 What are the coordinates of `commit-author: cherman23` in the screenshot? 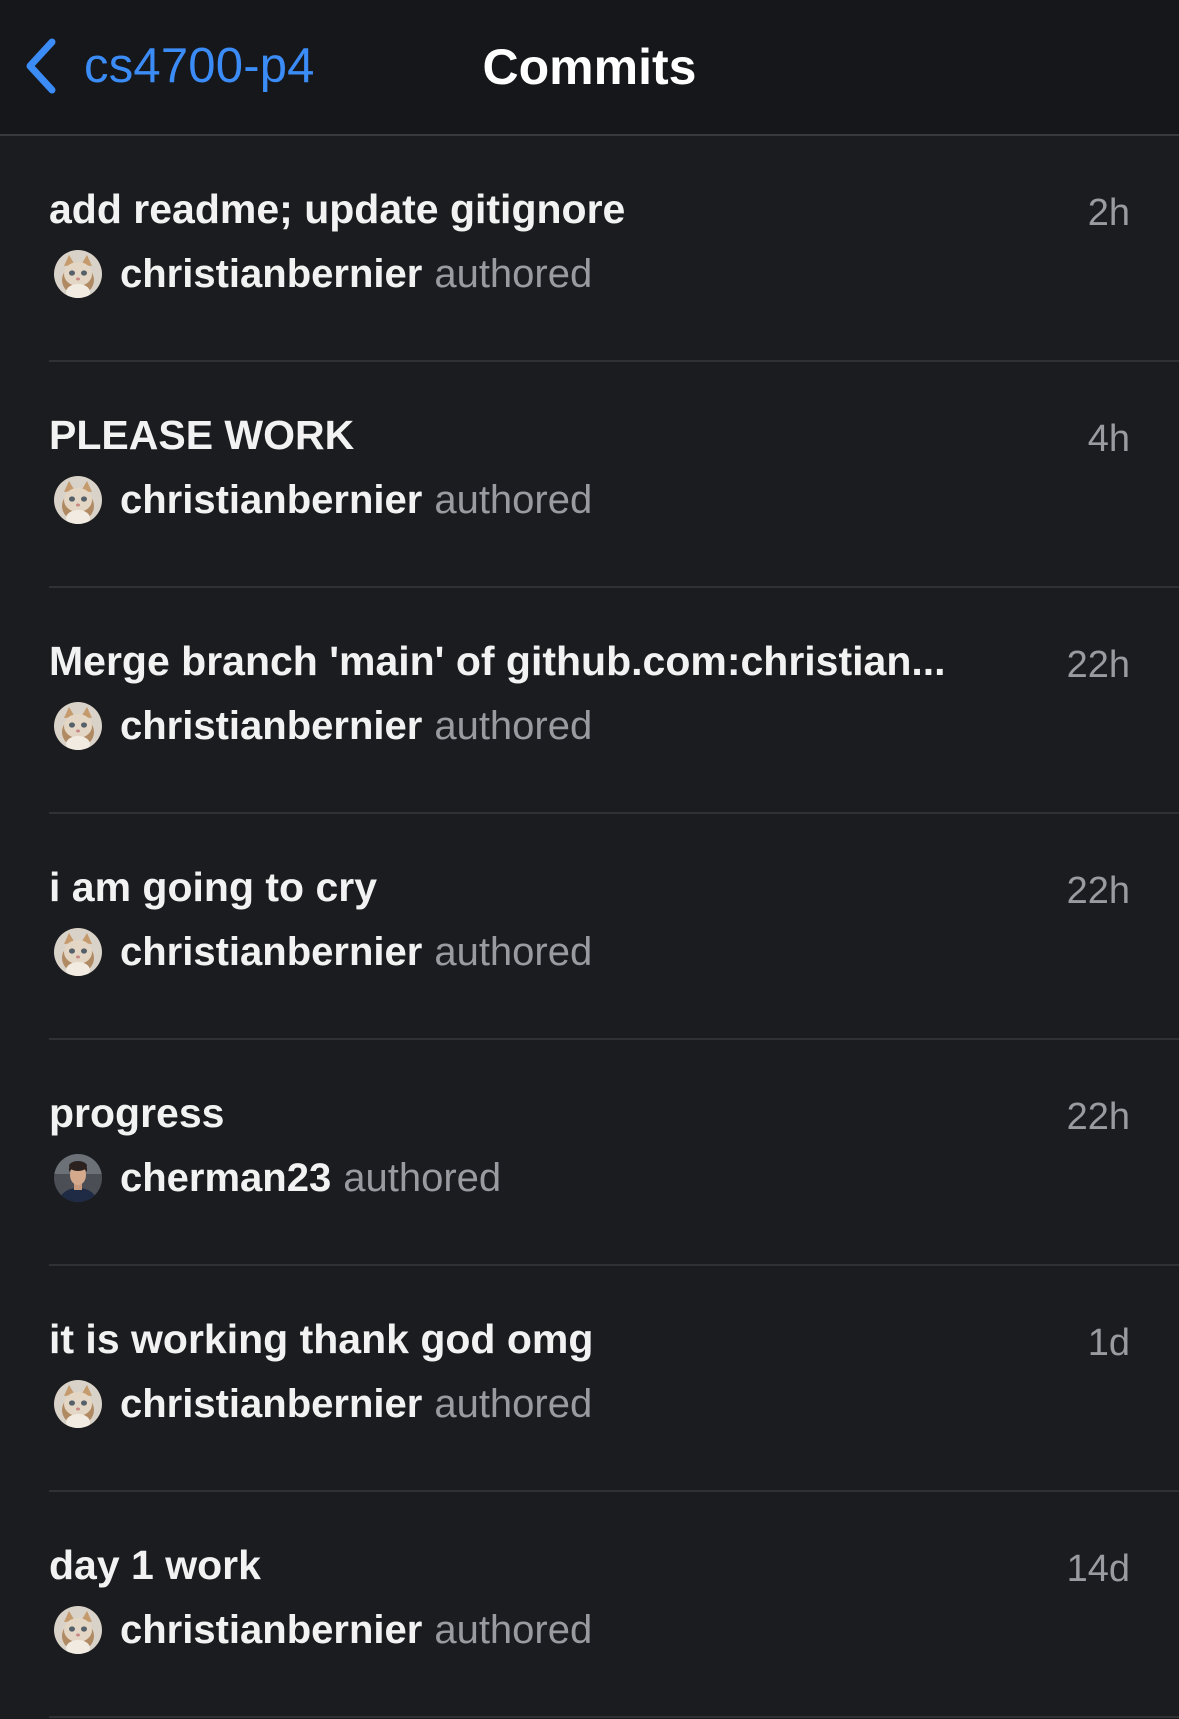 It's located at (225, 1178).